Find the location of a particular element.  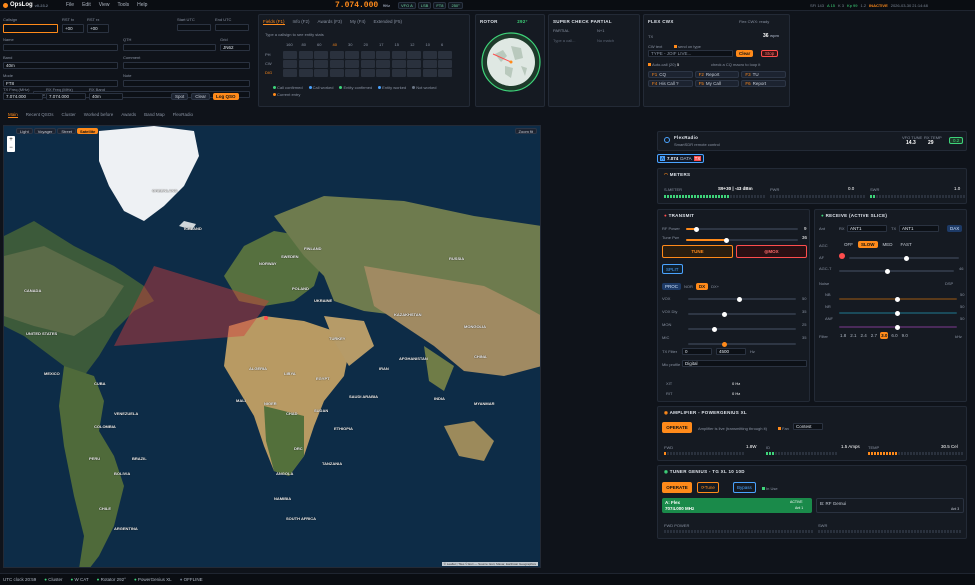

band-select: 40m is located at coordinates (60, 65).